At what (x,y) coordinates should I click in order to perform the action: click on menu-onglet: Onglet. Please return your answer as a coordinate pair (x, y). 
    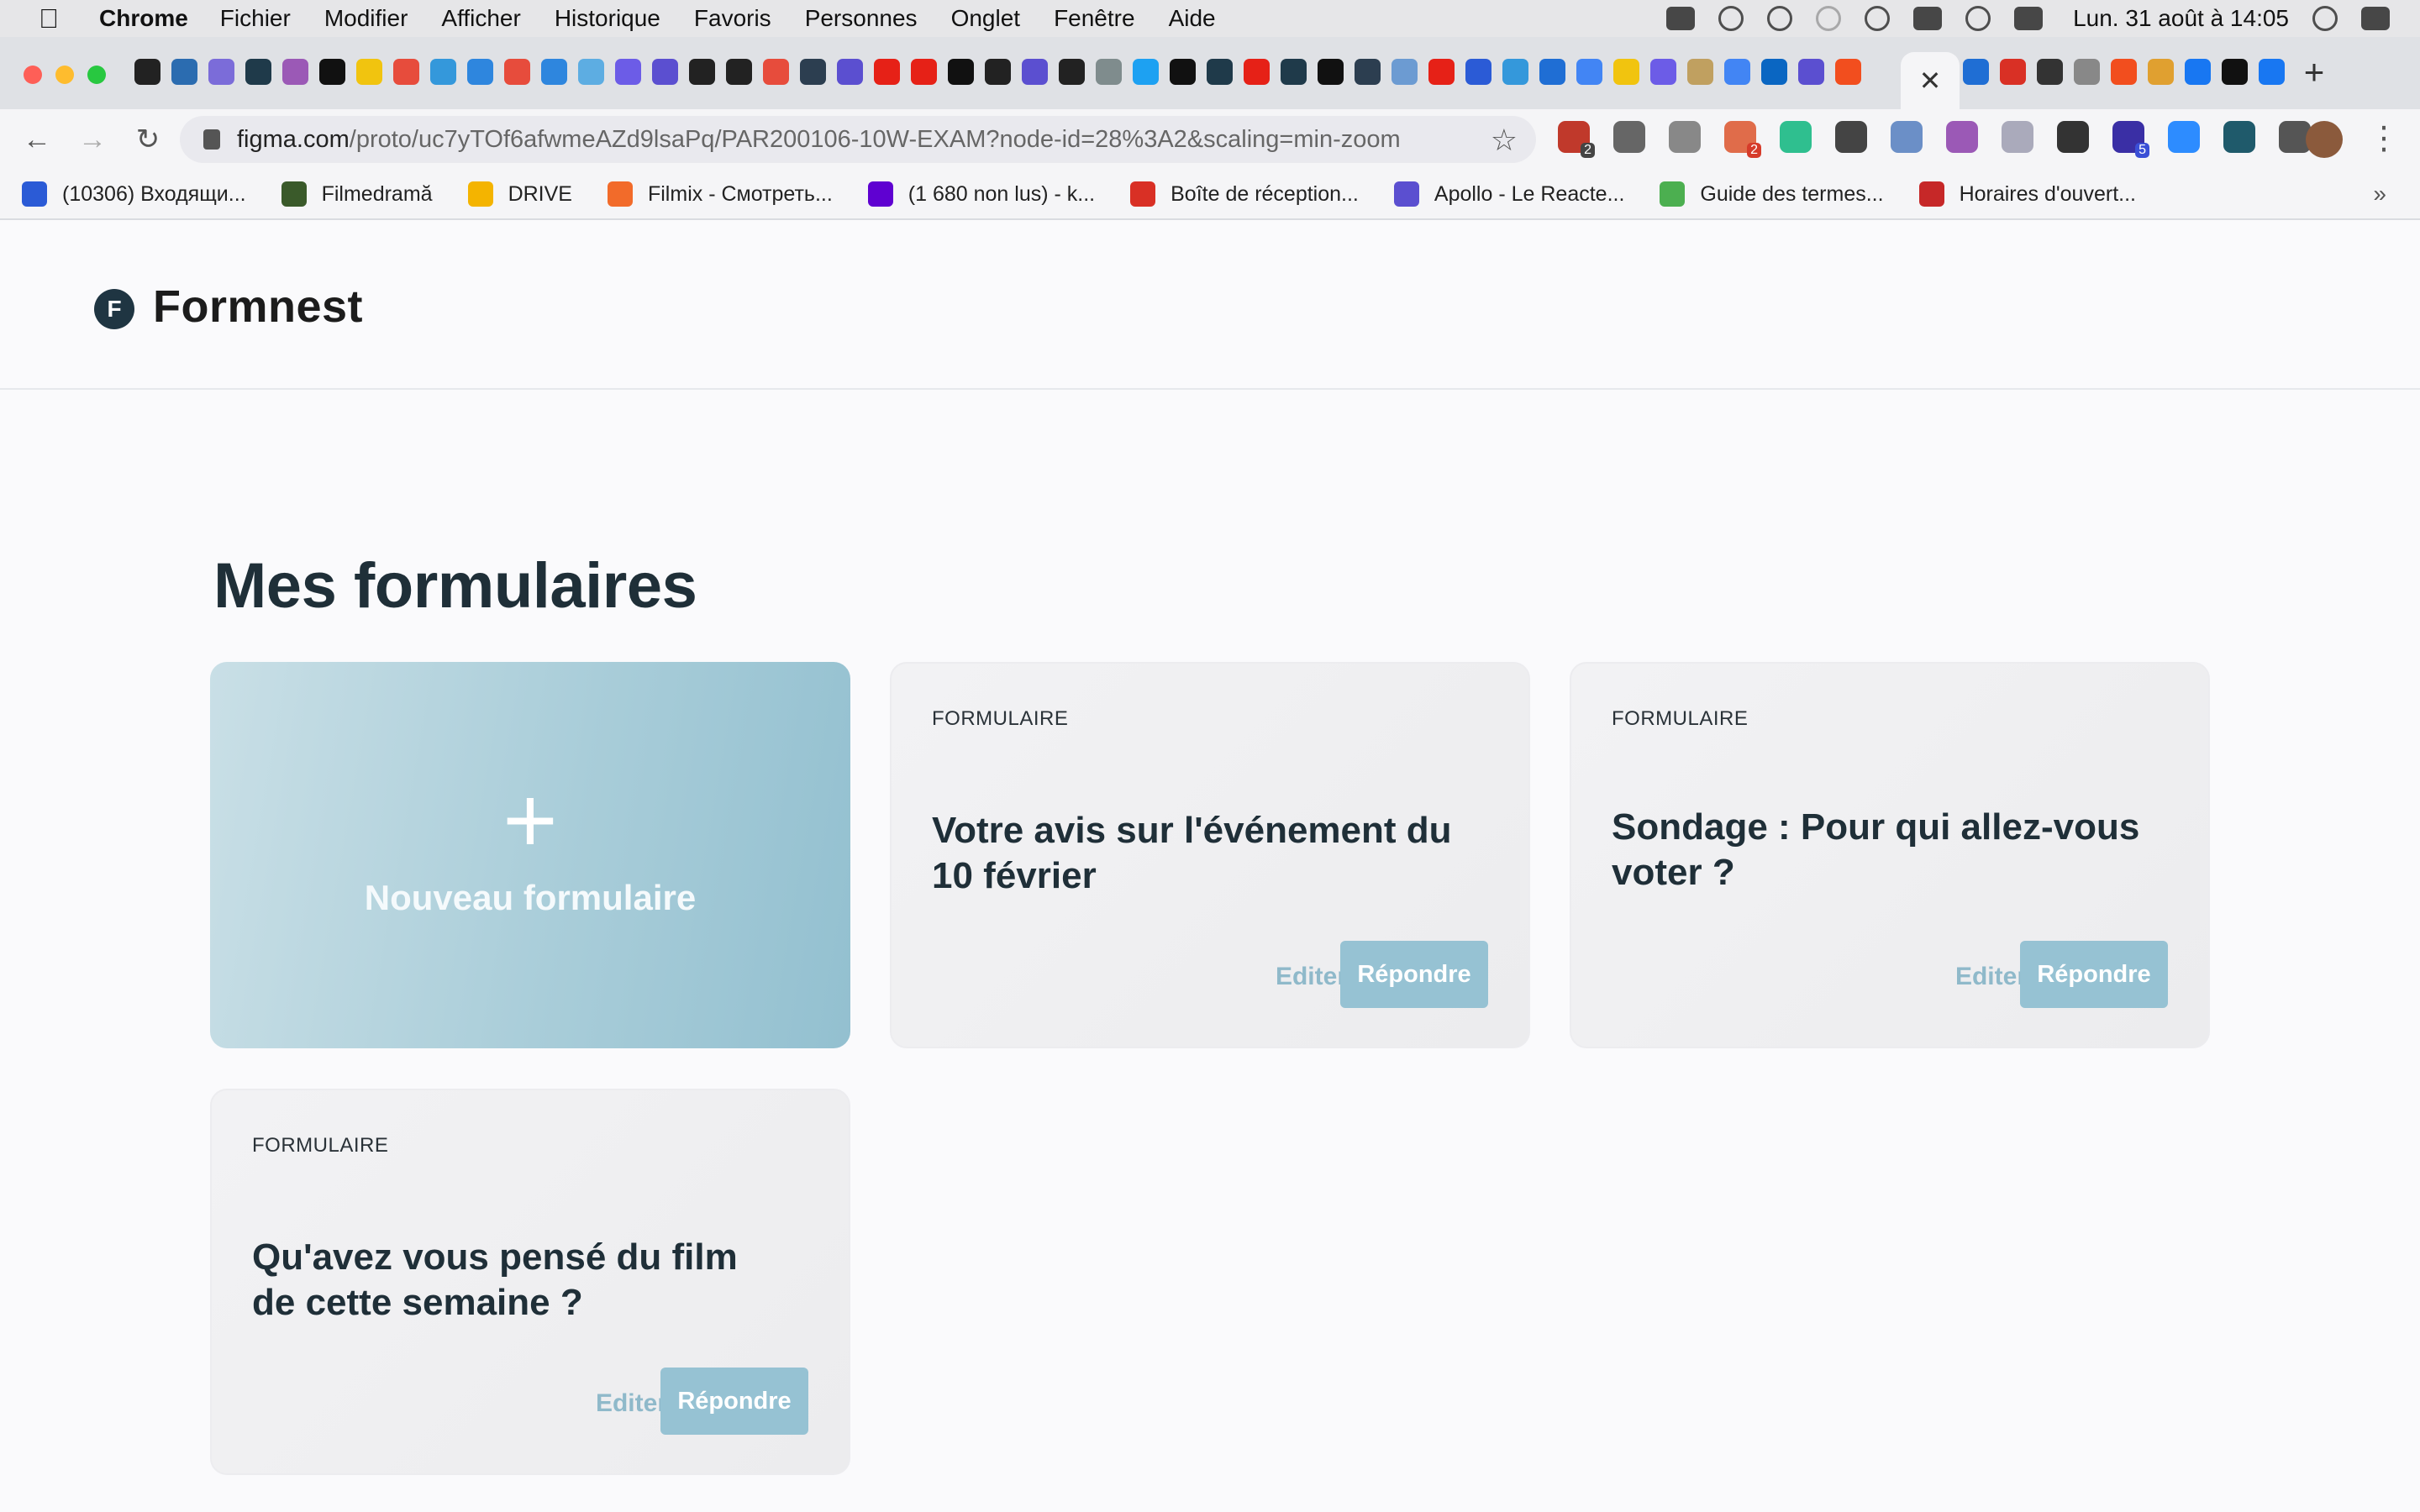
    Looking at the image, I should click on (986, 18).